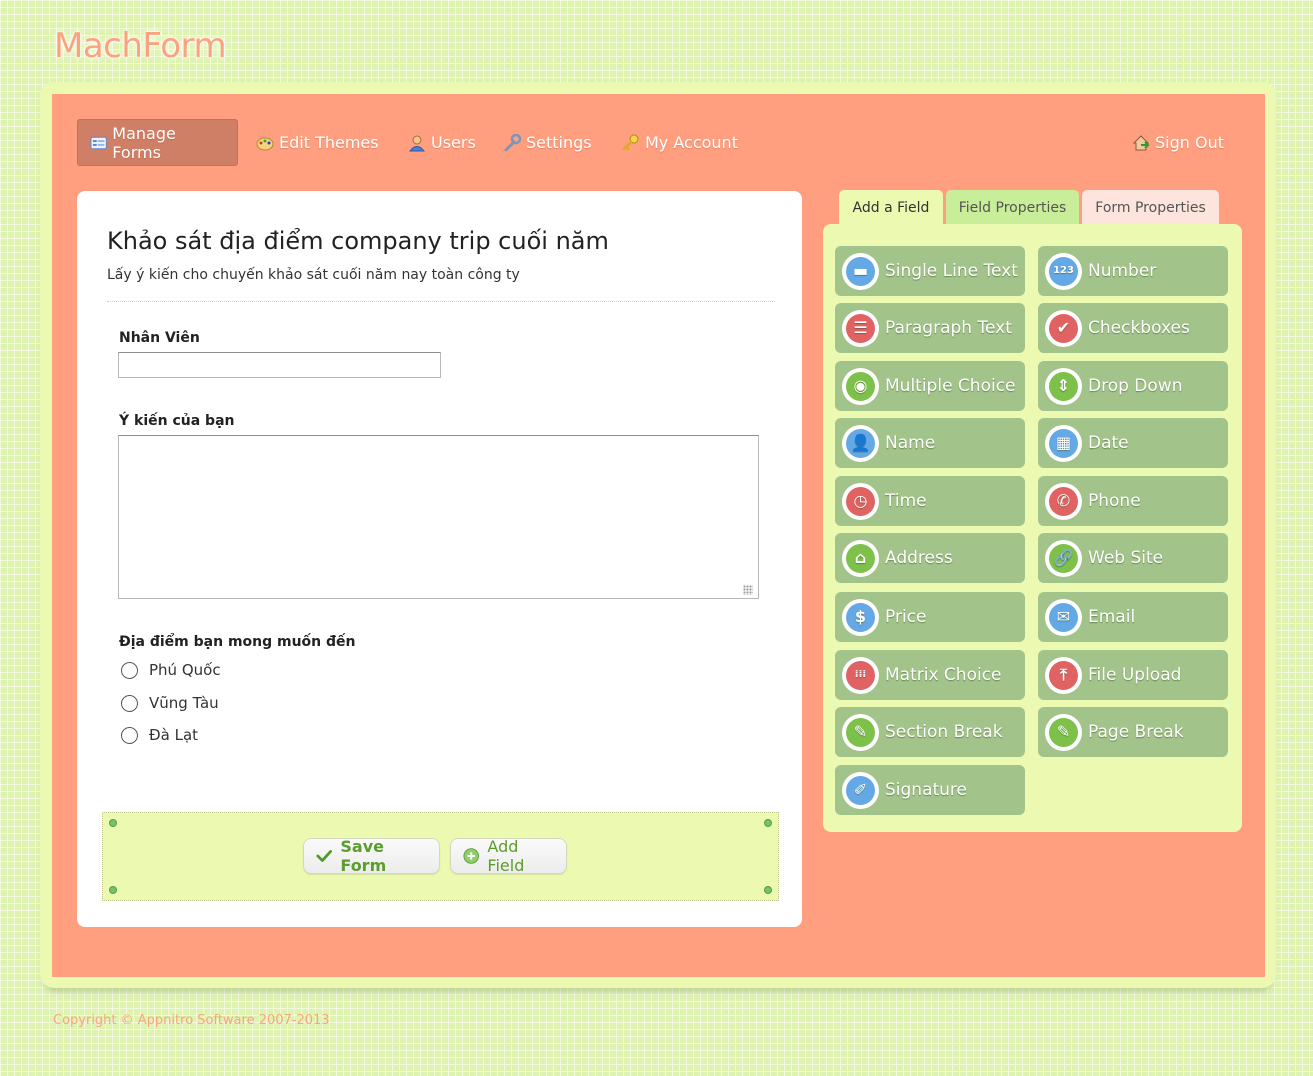 Image resolution: width=1313 pixels, height=1076 pixels. I want to click on number-icon: 123, so click(1063, 271).